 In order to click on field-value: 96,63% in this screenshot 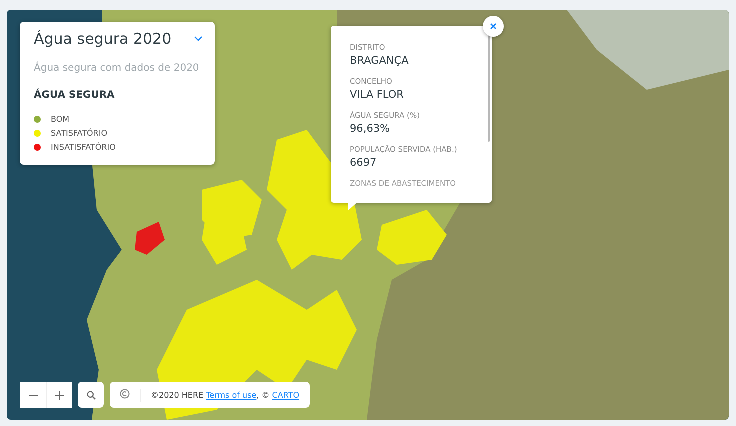, I will do `click(371, 129)`.